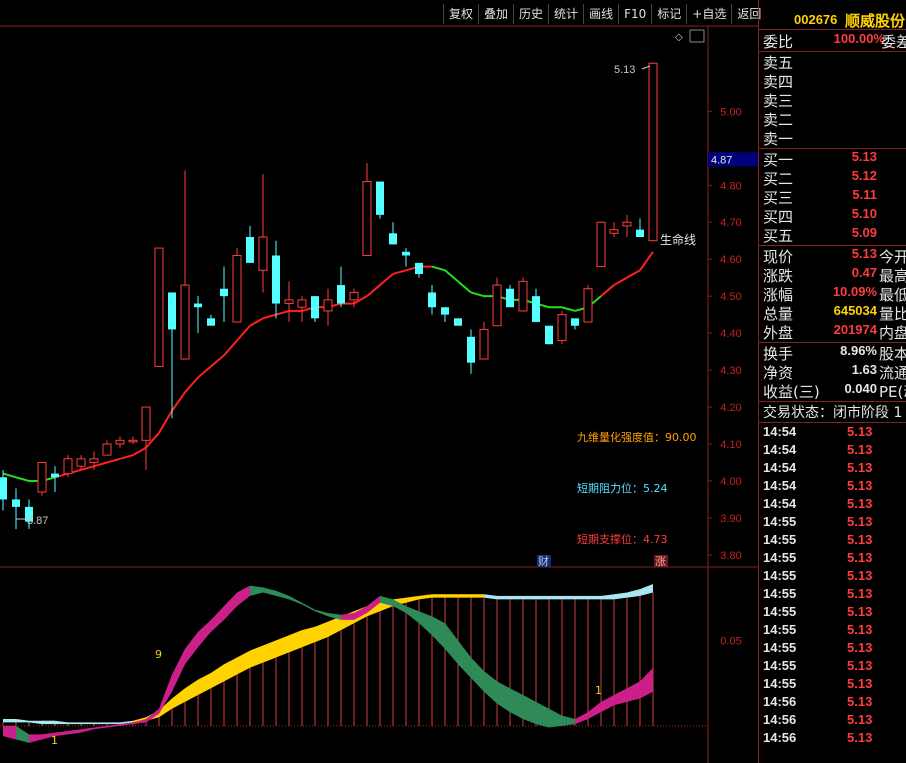  I want to click on support-text: 短期支撑位：4.73, so click(622, 539).